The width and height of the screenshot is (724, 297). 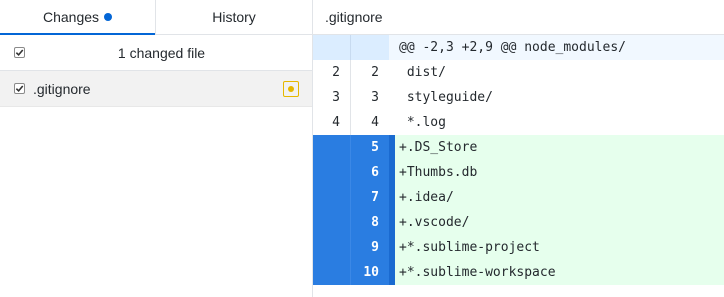 What do you see at coordinates (291, 88) in the screenshot?
I see `file-modified-icon` at bounding box center [291, 88].